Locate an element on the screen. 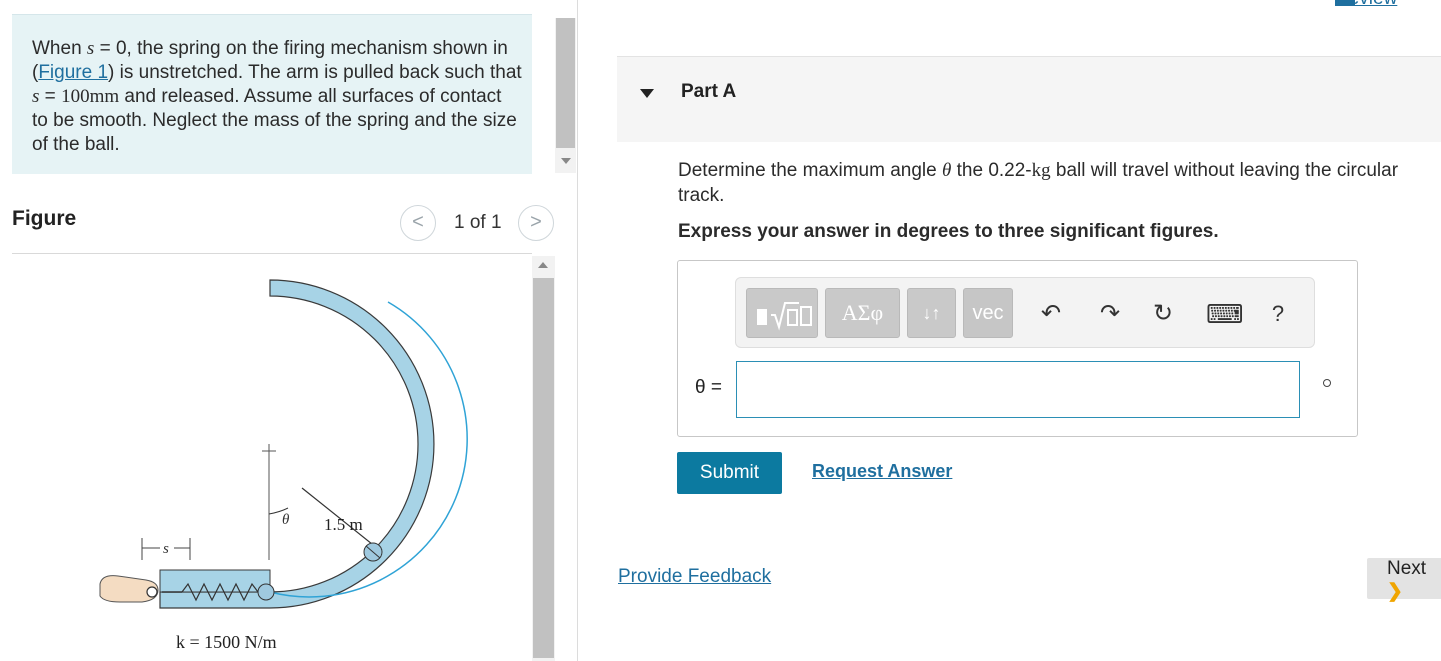  answer-input is located at coordinates (1018, 389).